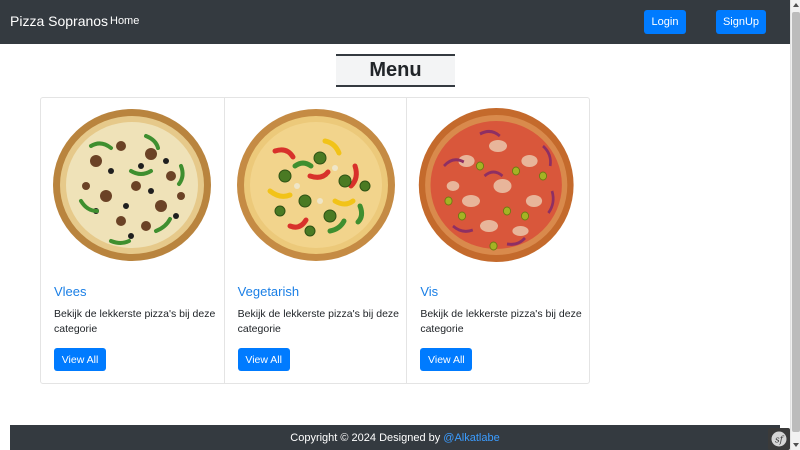 The image size is (800, 450). I want to click on top-navbar: Pizza Sopranos Home Login SignUp, so click(395, 22).